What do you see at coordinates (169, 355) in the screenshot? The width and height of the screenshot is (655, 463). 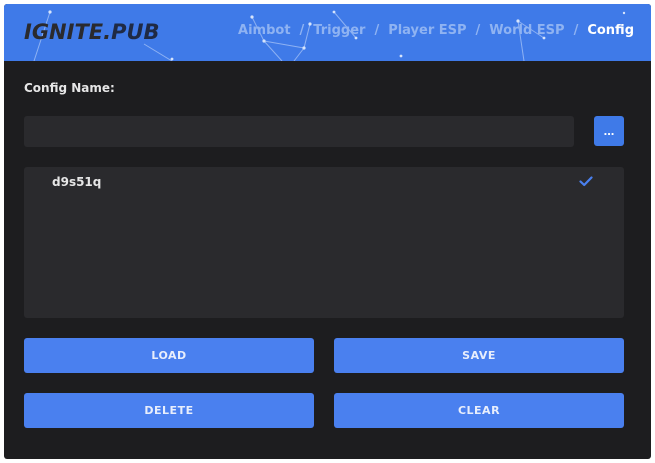 I see `load-button: LOAD` at bounding box center [169, 355].